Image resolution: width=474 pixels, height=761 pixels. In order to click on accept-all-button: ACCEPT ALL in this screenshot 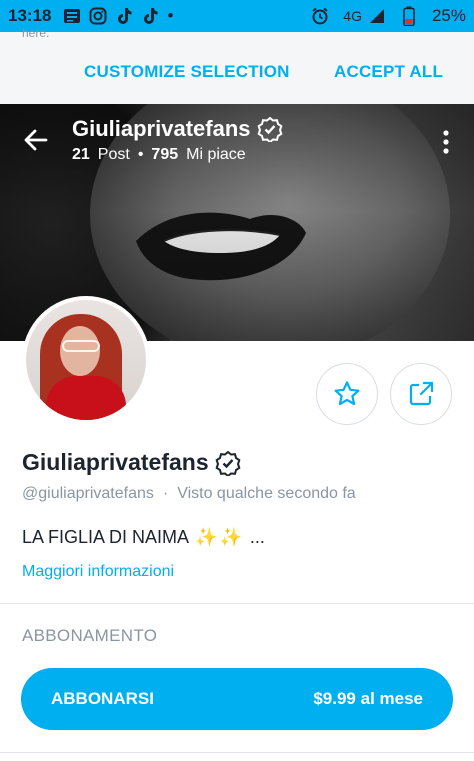, I will do `click(388, 72)`.